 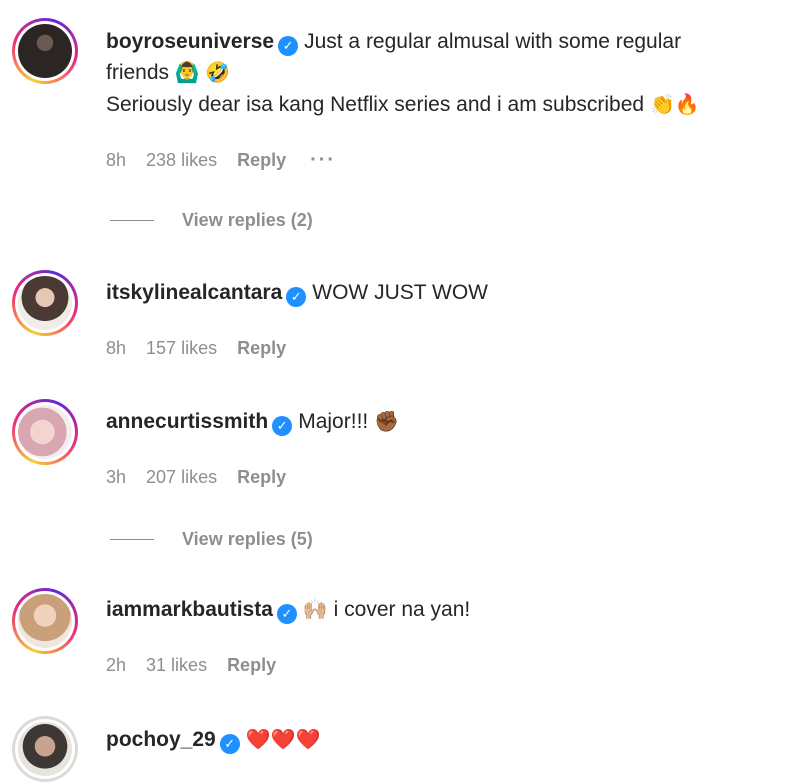 What do you see at coordinates (315, 610) in the screenshot?
I see `emoji: 🙌🏼` at bounding box center [315, 610].